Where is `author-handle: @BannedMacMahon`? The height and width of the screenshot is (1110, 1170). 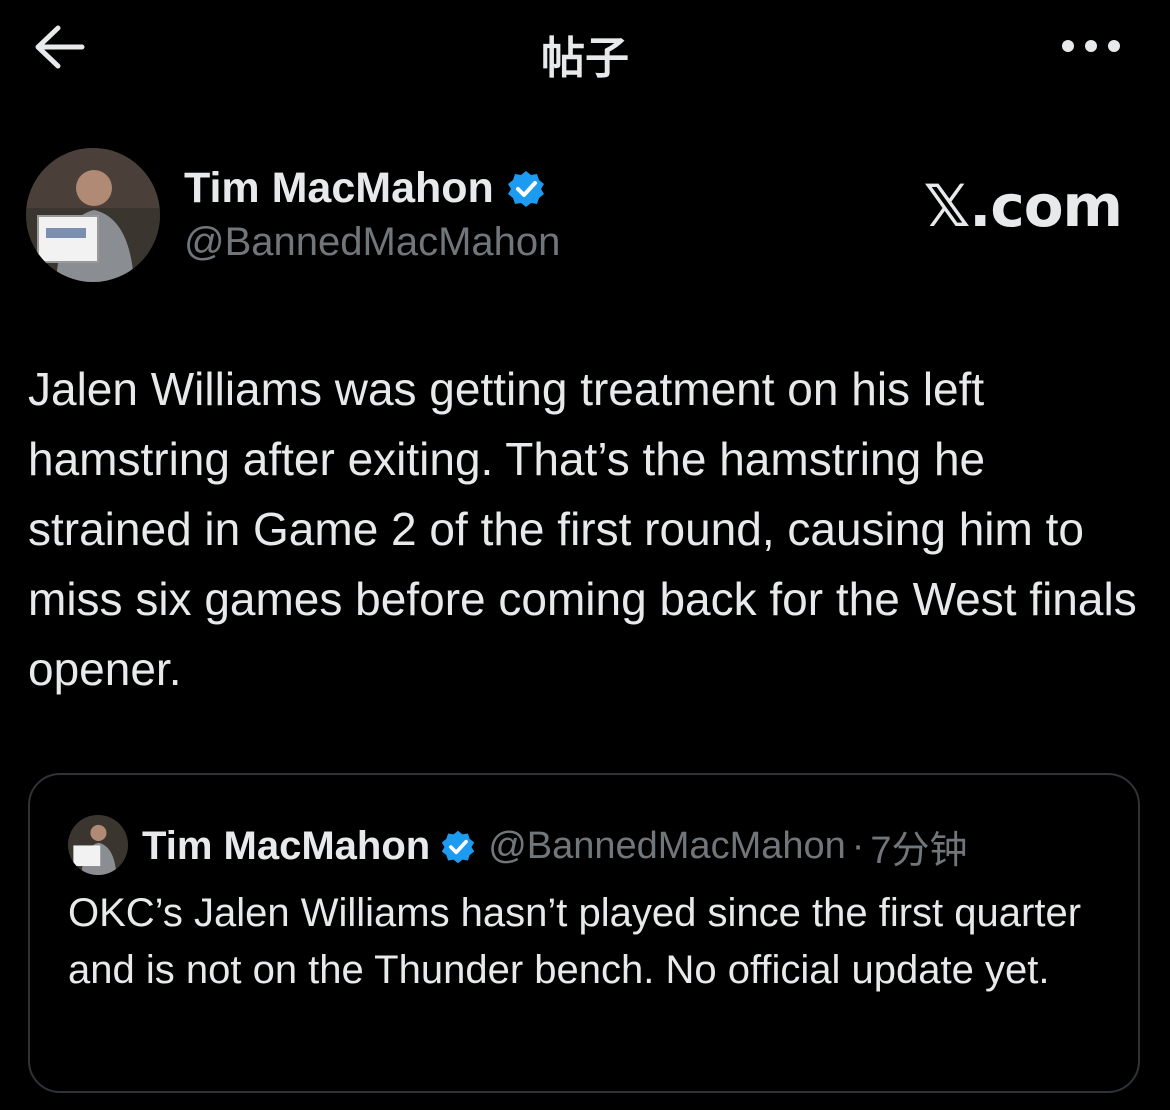 author-handle: @BannedMacMahon is located at coordinates (372, 242).